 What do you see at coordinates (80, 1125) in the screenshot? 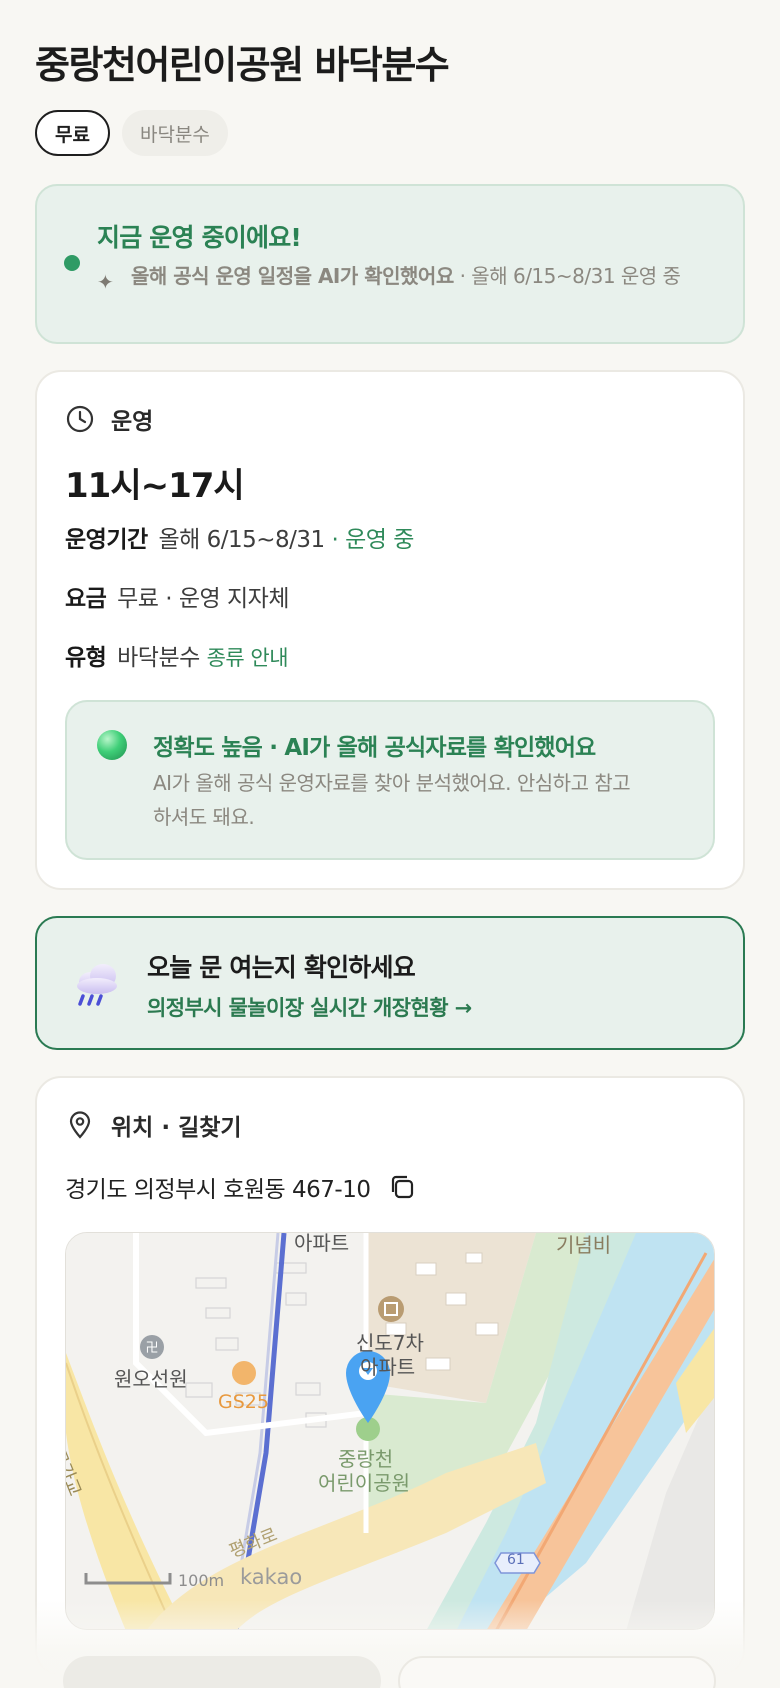
I see `location-pin-icon` at bounding box center [80, 1125].